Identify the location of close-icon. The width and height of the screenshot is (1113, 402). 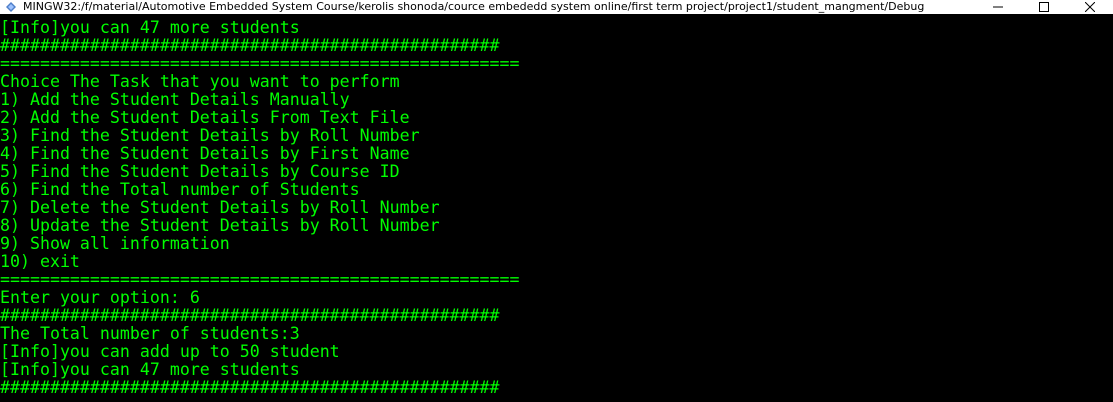
(1090, 7).